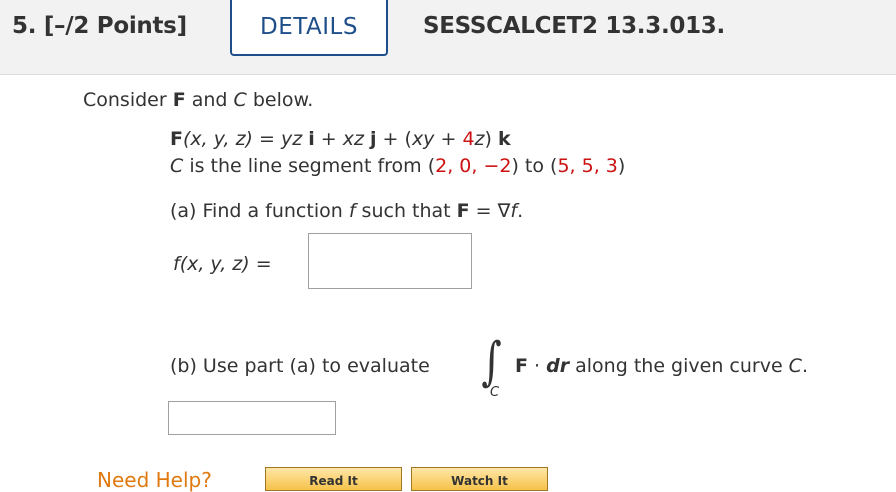 This screenshot has width=896, height=492. I want to click on intro-text: below., so click(280, 100).